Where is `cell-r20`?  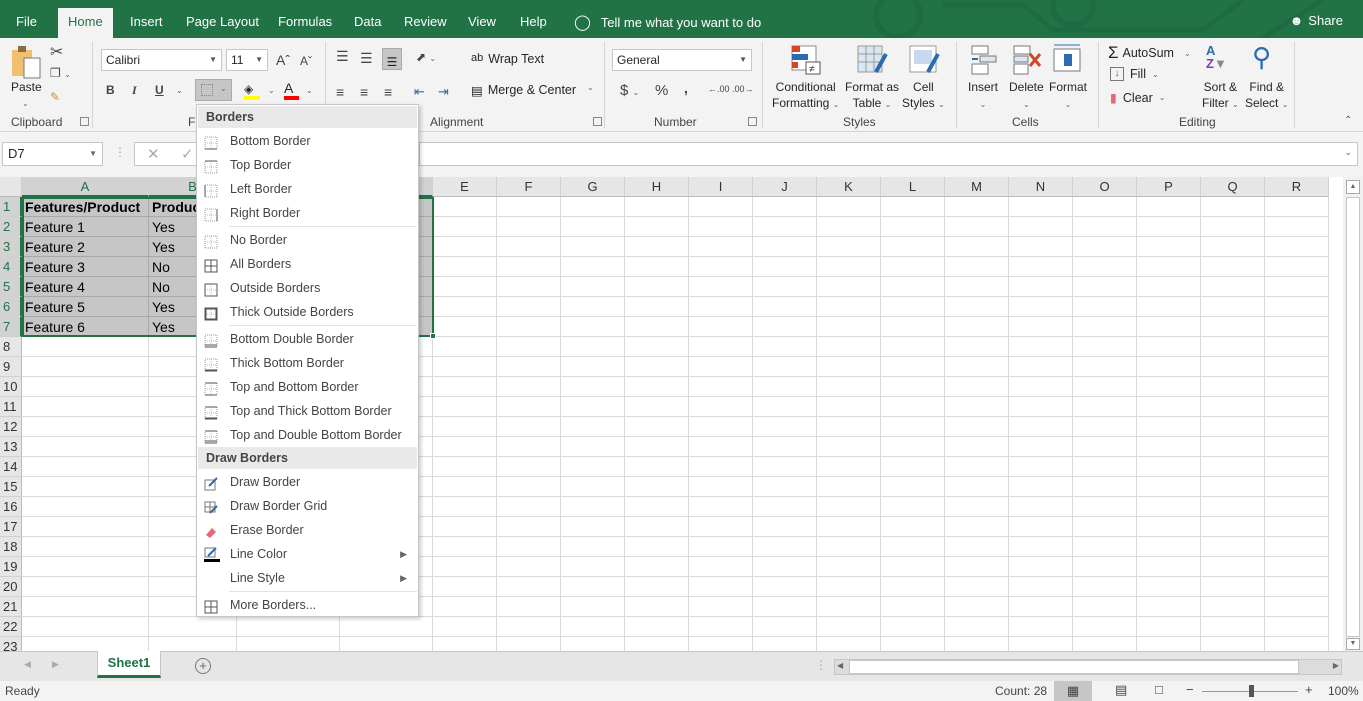 cell-r20 is located at coordinates (1297, 587).